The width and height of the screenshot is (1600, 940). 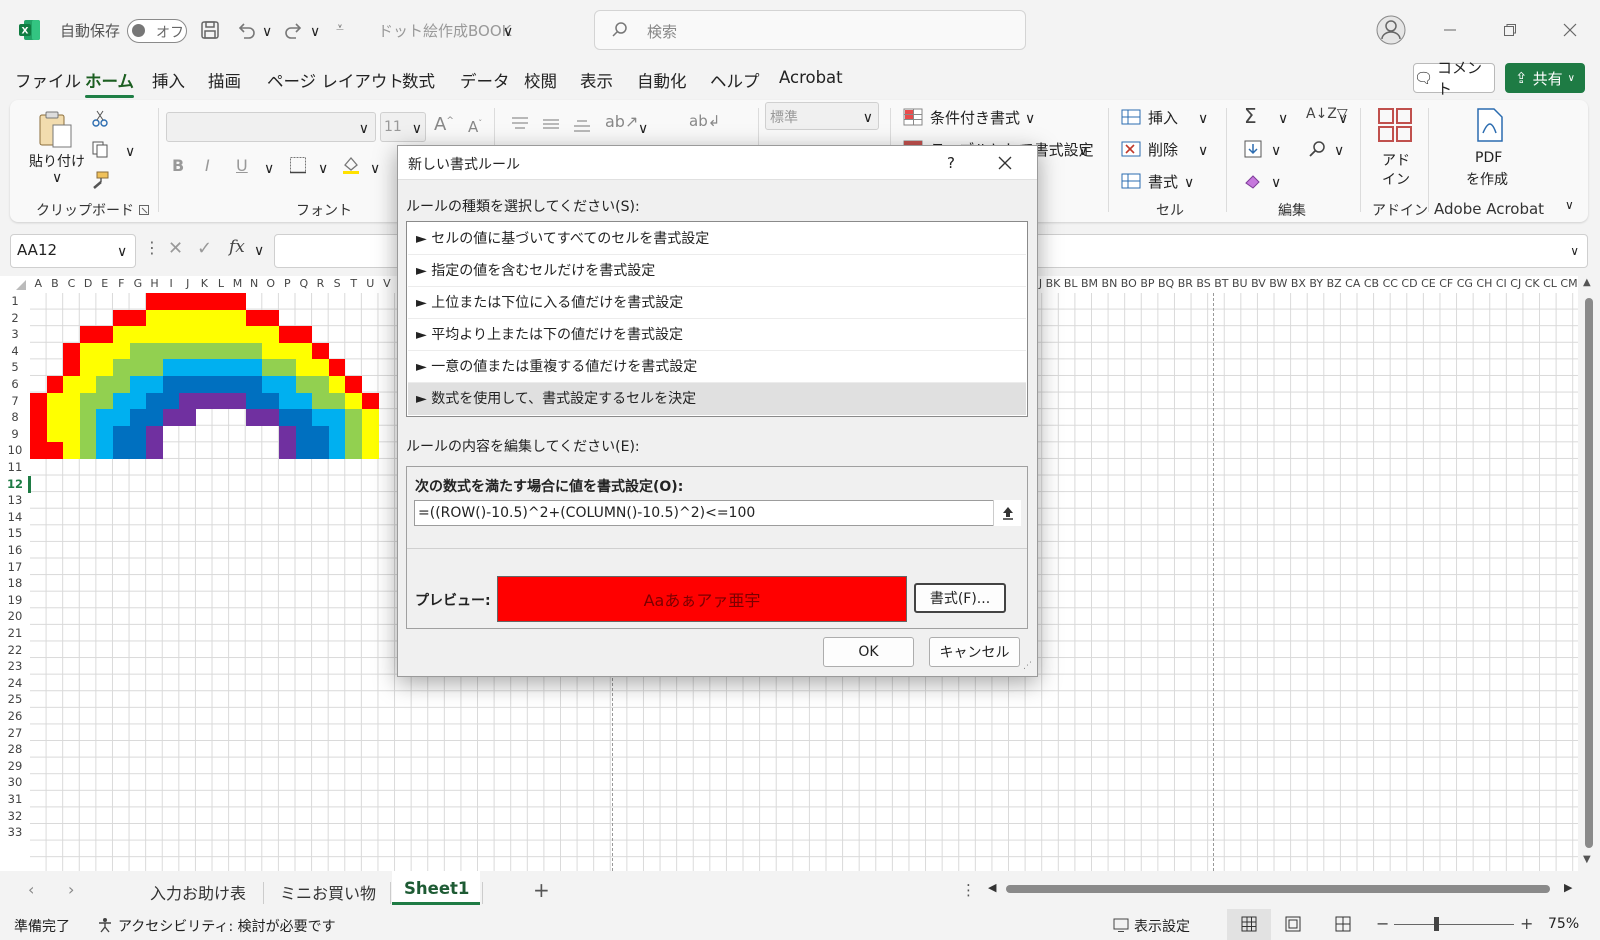 I want to click on add-sheet-icon: +, so click(x=541, y=890).